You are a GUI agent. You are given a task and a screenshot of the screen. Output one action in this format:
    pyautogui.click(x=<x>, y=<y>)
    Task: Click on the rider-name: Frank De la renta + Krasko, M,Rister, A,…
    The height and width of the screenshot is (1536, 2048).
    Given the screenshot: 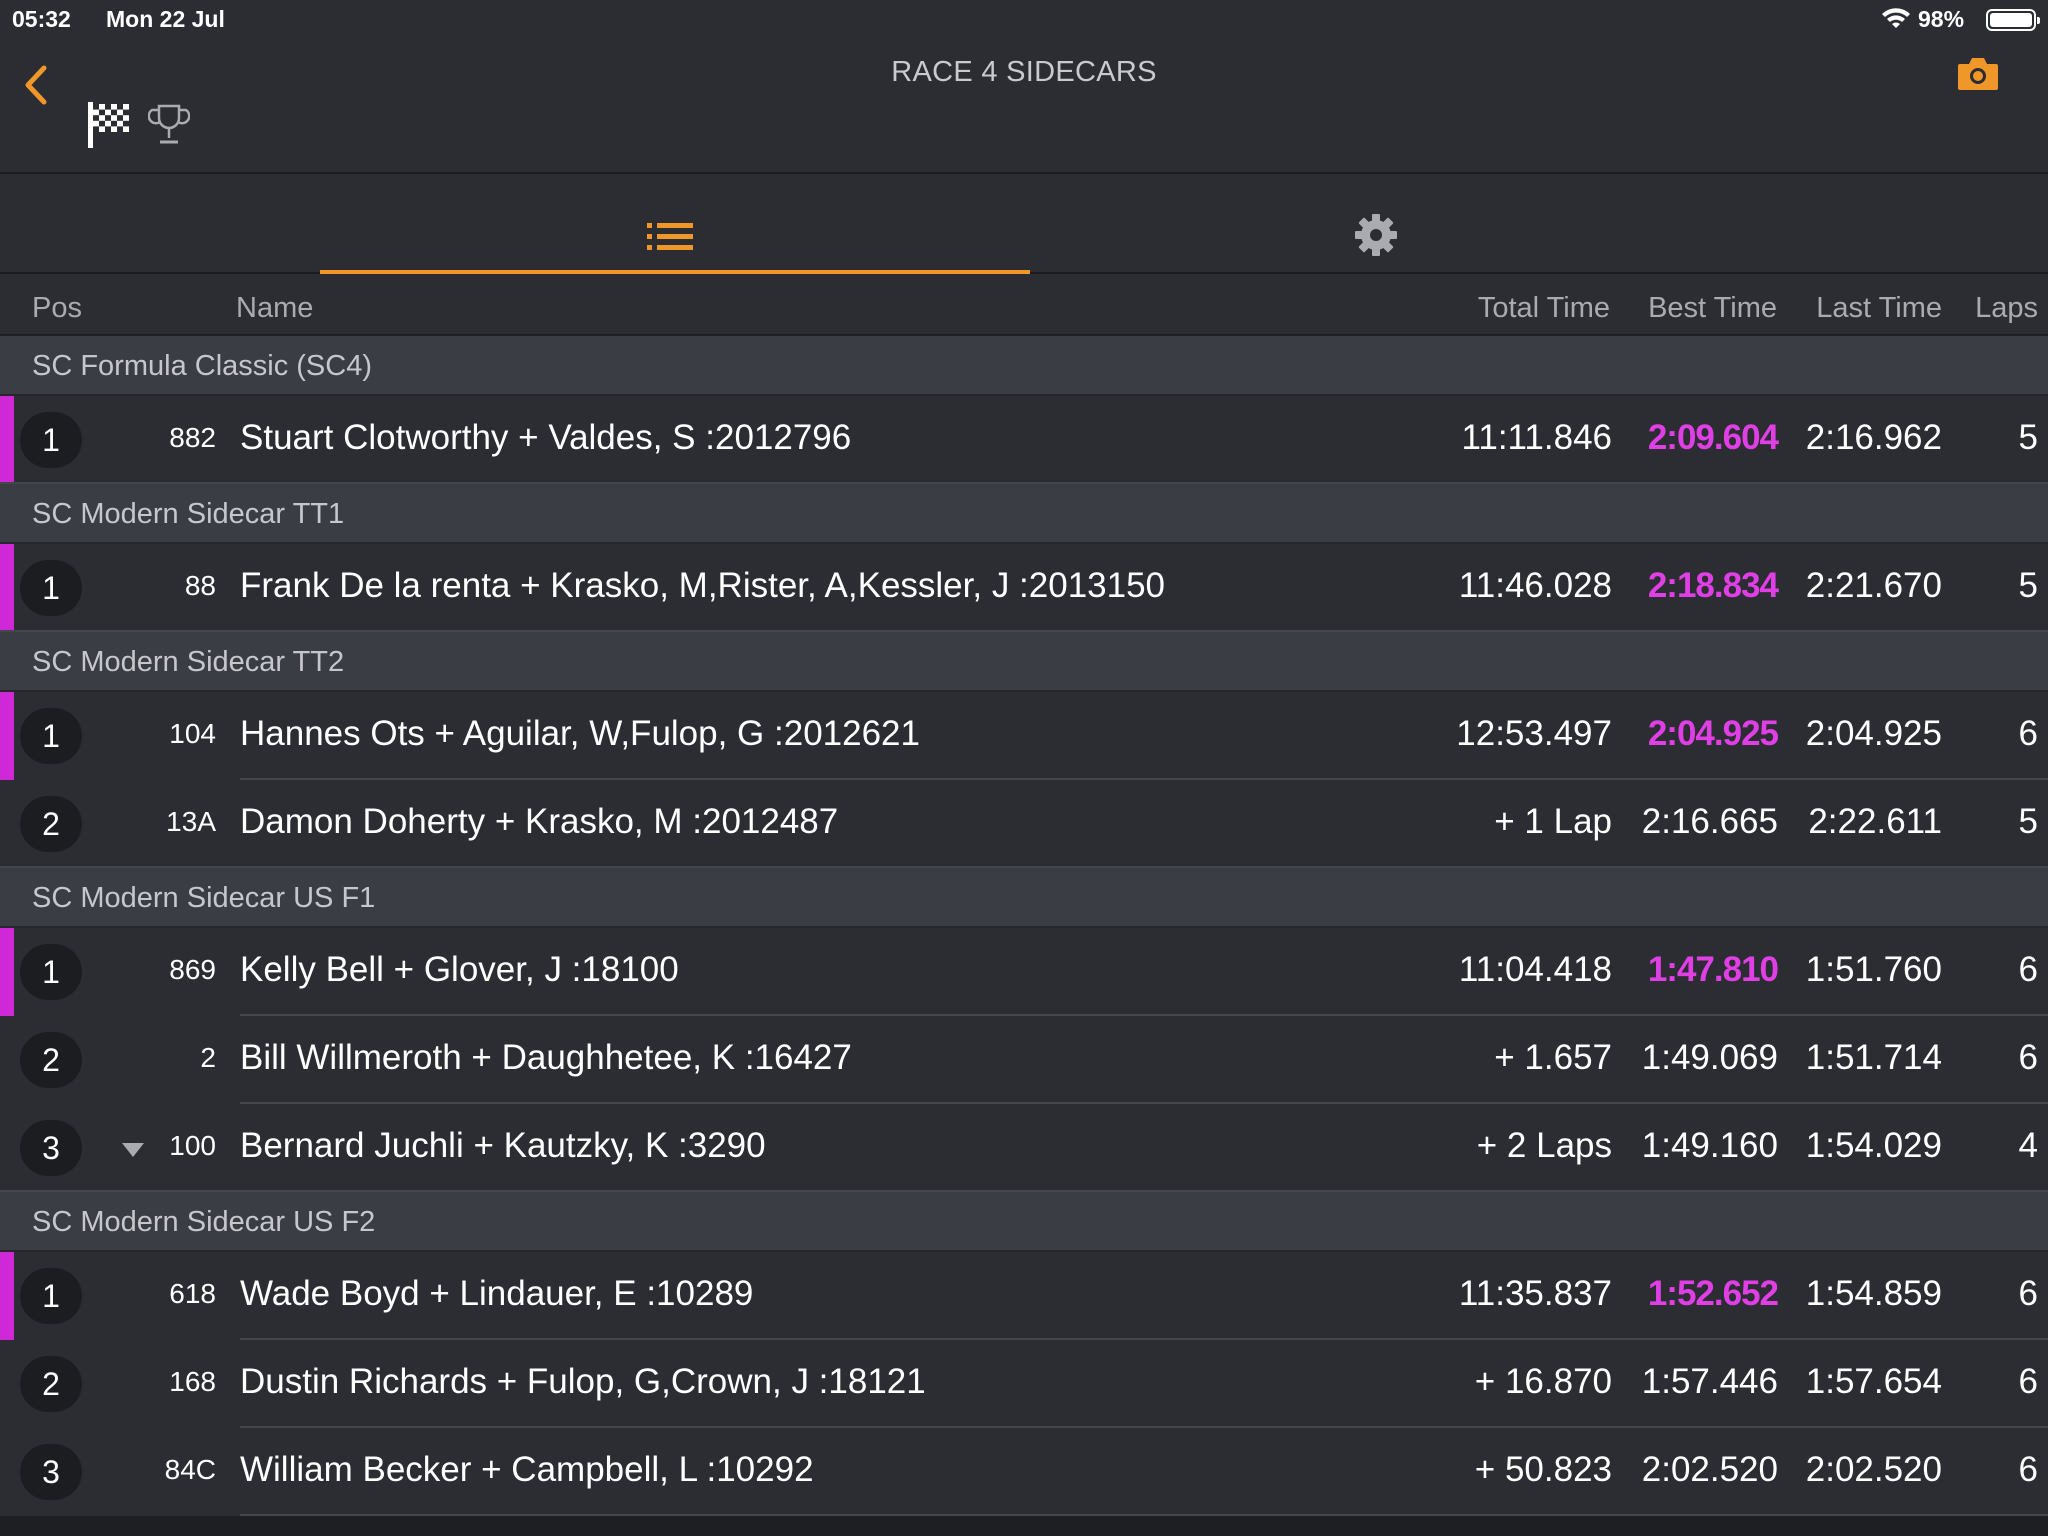 What is the action you would take?
    pyautogui.click(x=703, y=585)
    